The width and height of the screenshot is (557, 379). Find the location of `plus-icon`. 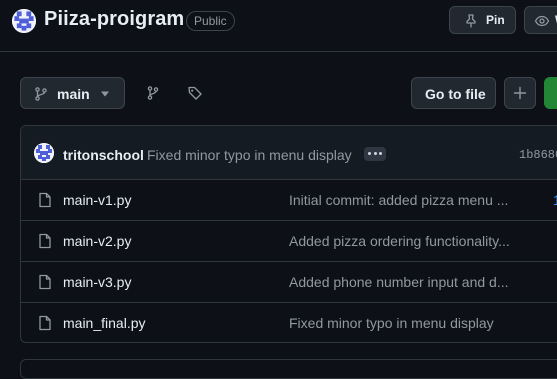

plus-icon is located at coordinates (520, 93).